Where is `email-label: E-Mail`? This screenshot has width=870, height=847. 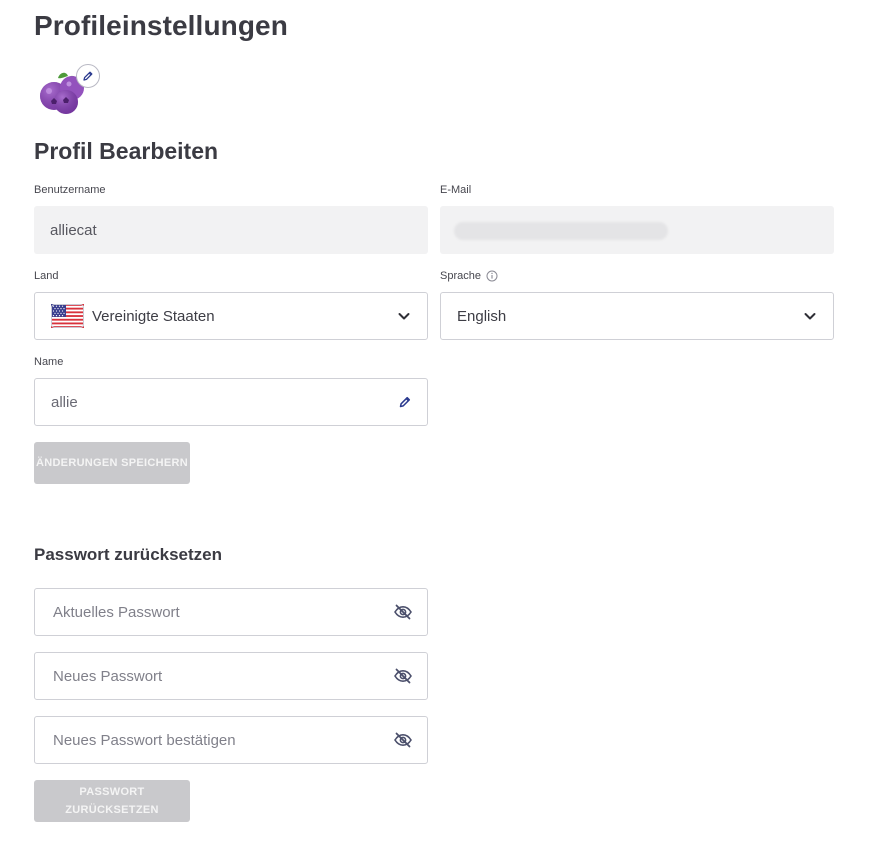
email-label: E-Mail is located at coordinates (456, 190).